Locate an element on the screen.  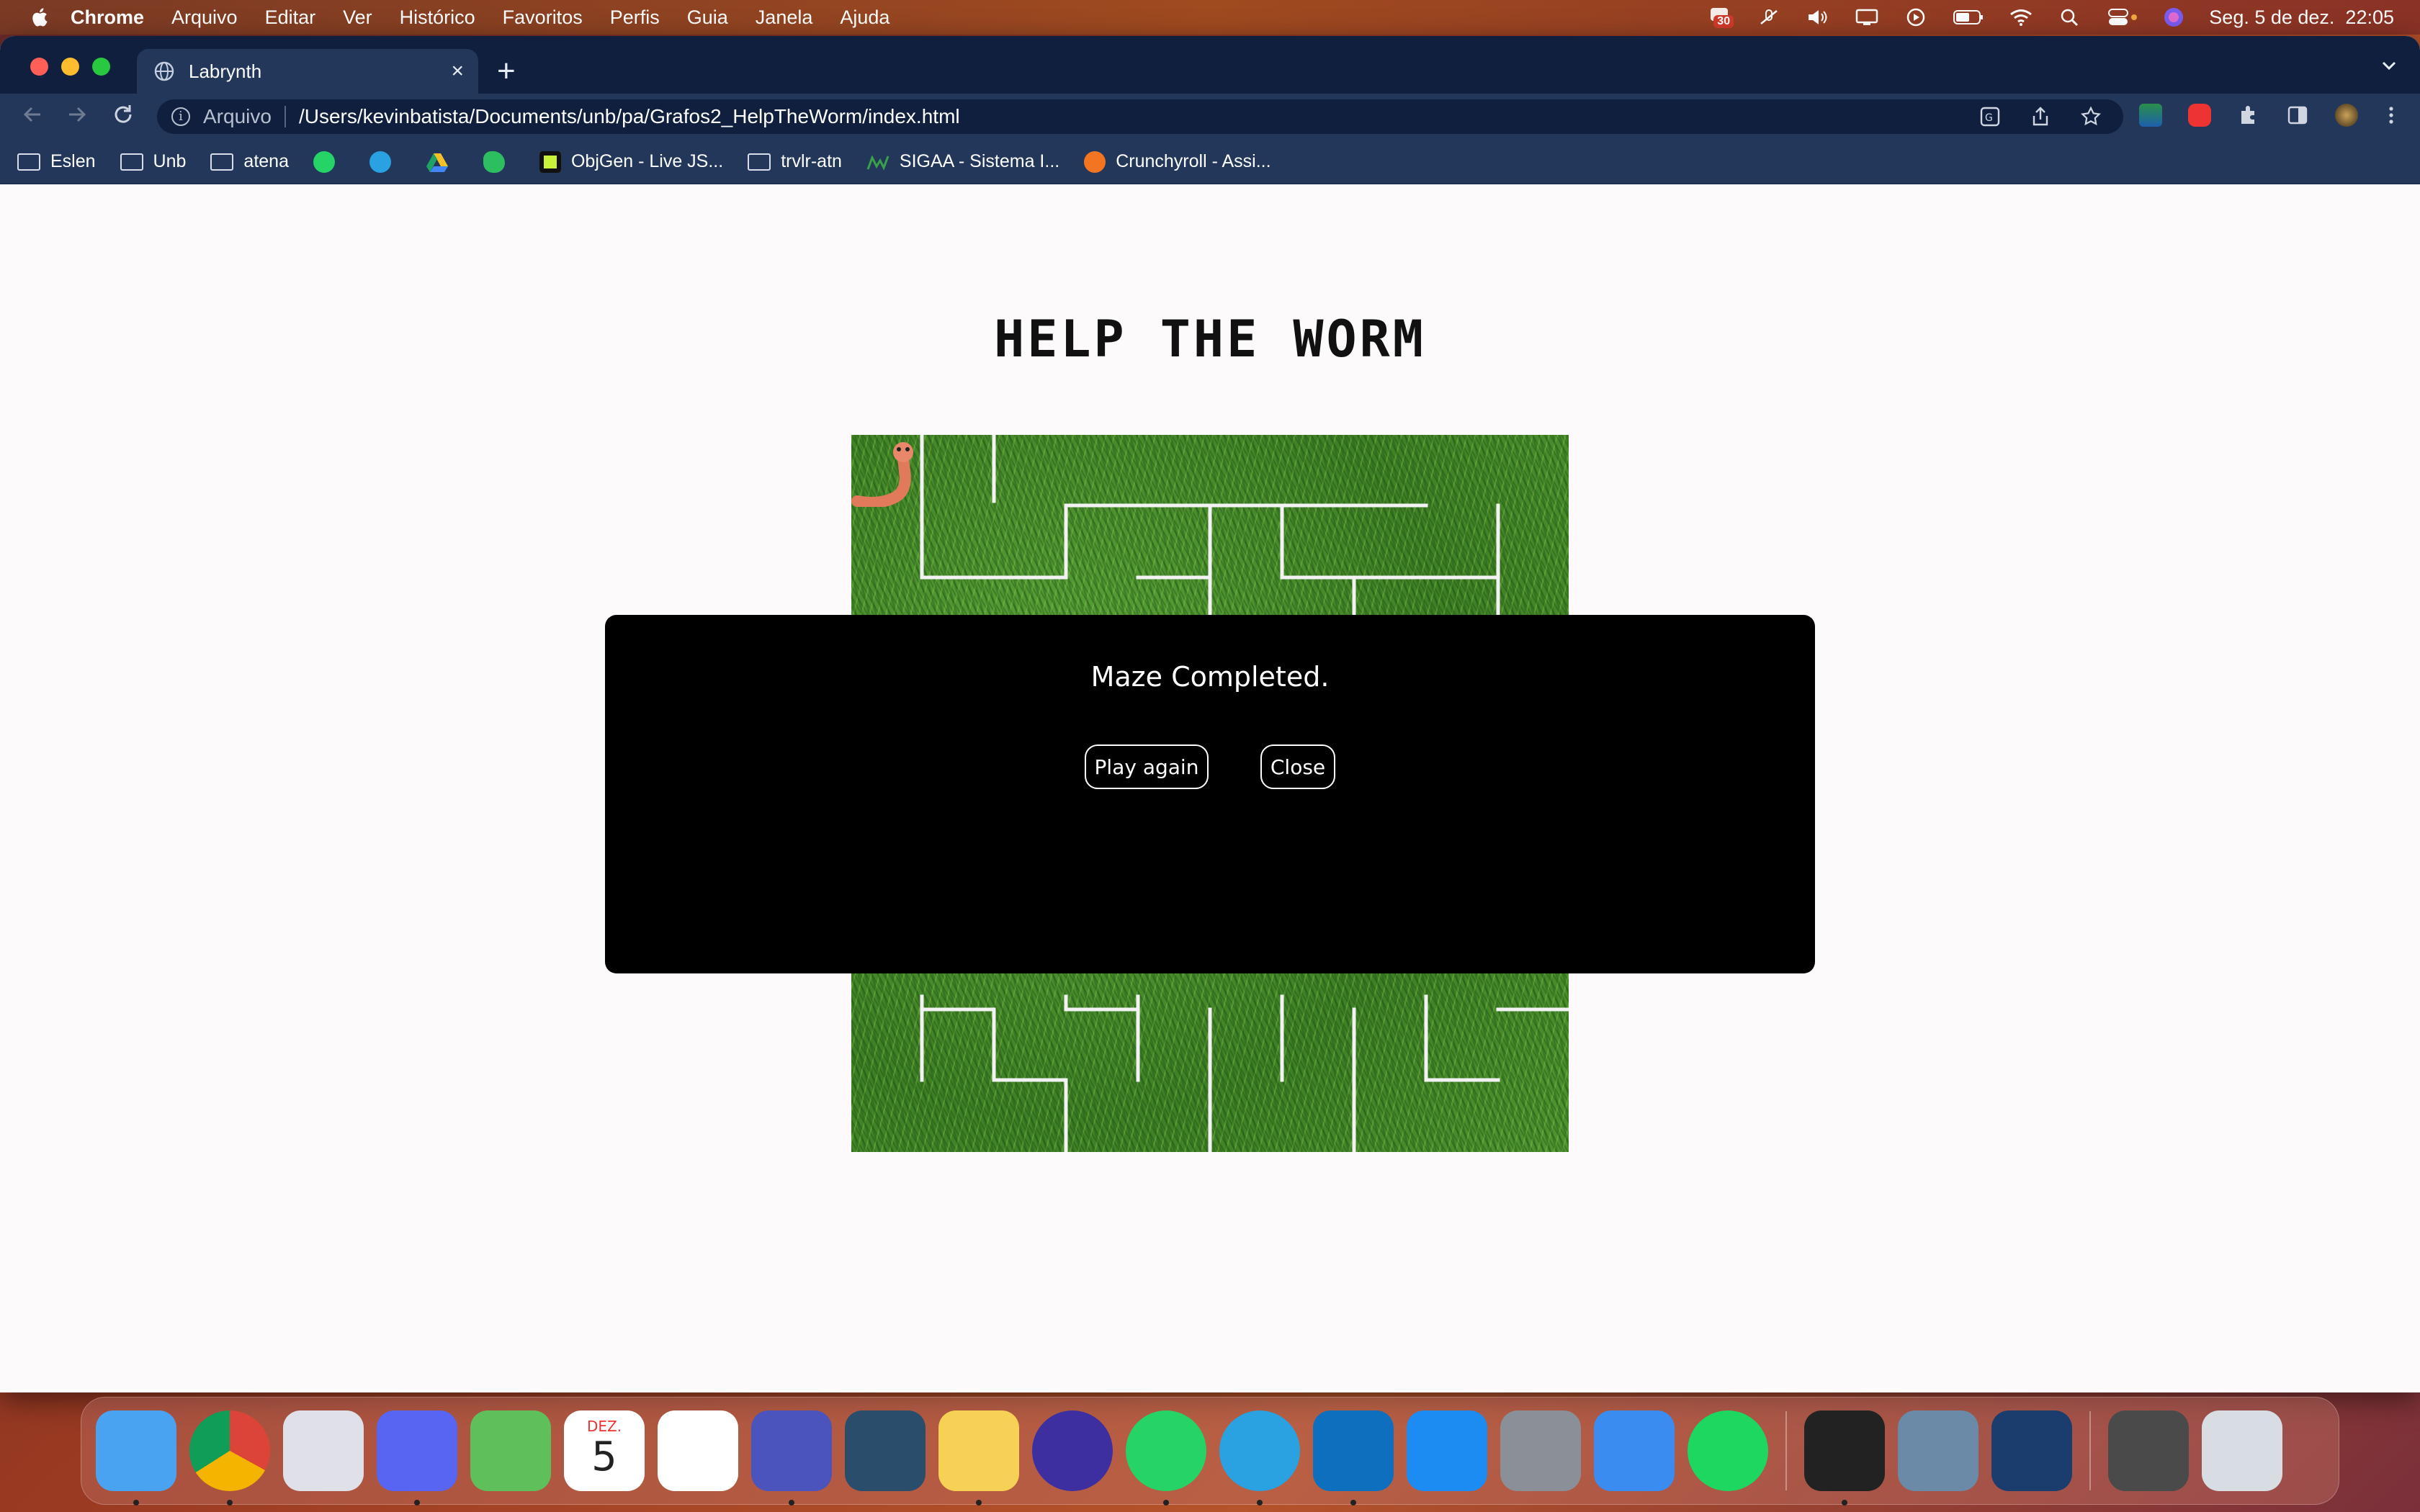
dock-mysql-workbench-icon is located at coordinates (885, 1450).